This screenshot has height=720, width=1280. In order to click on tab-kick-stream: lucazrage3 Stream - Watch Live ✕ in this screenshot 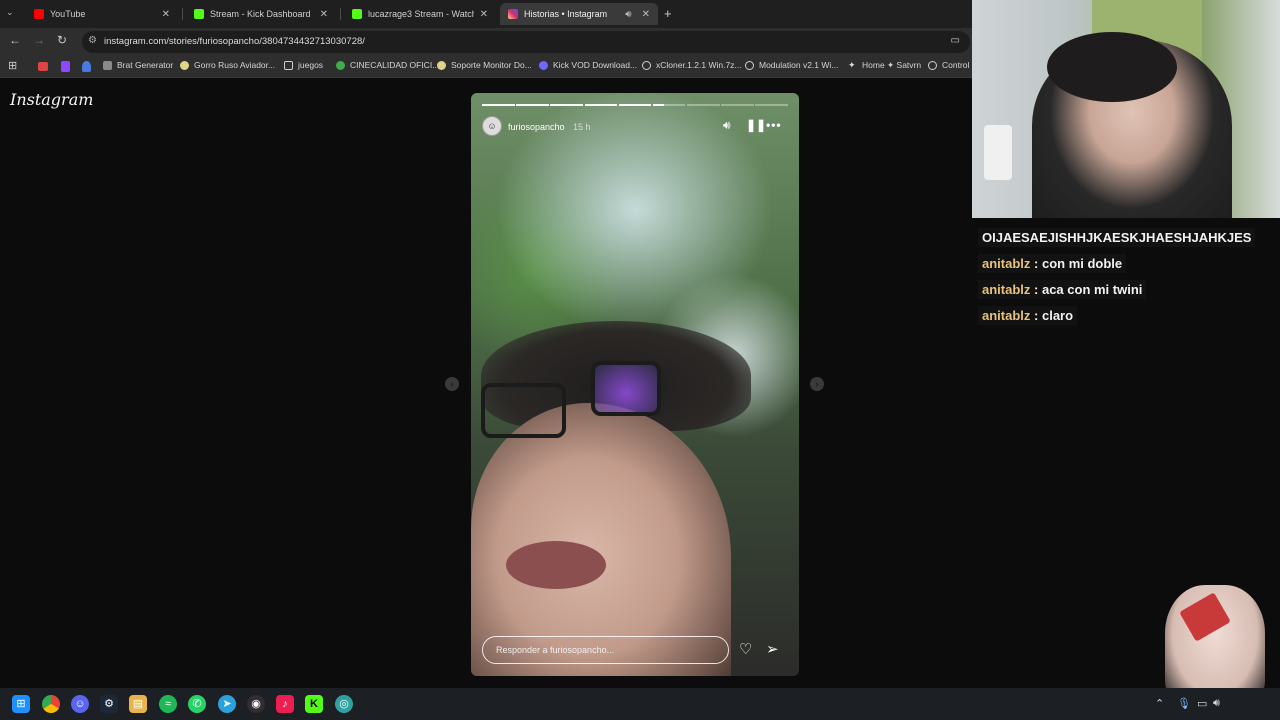, I will do `click(420, 14)`.